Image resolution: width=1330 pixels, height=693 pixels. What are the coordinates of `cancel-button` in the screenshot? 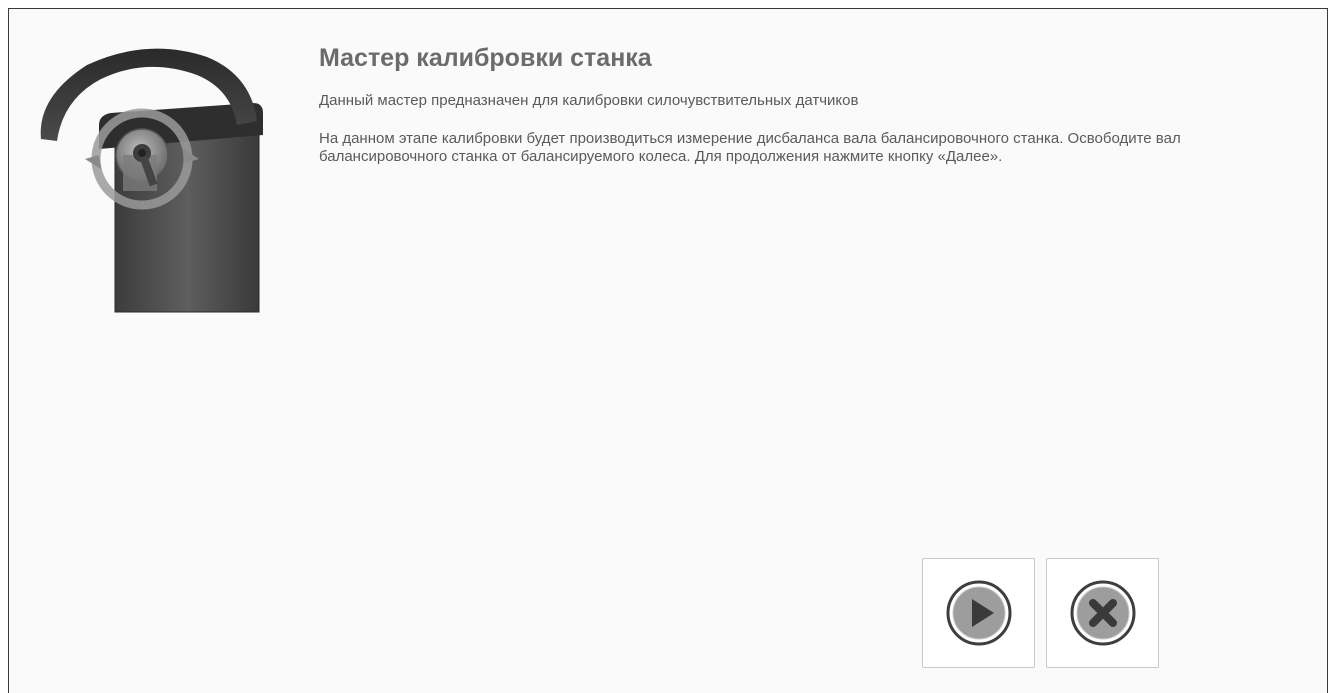 It's located at (1102, 613).